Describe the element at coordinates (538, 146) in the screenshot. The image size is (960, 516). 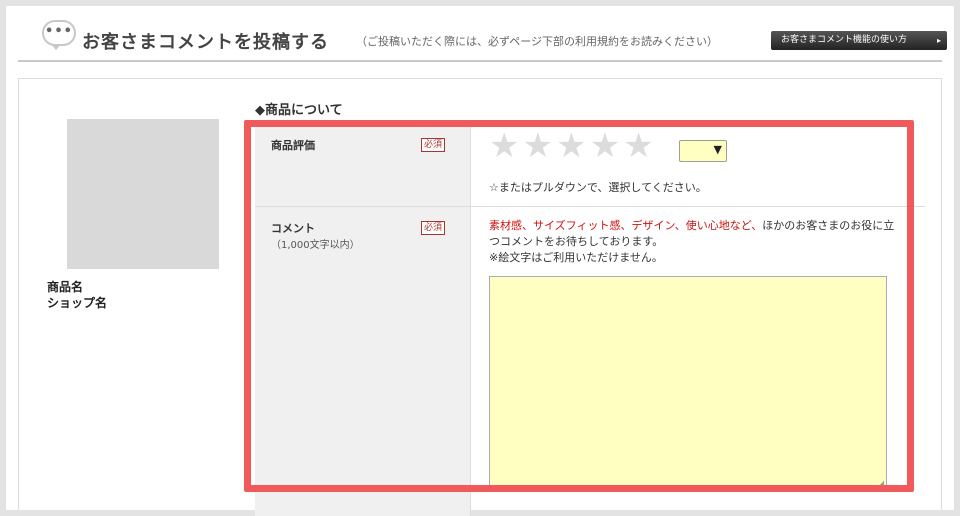
I see `star-icon-2: ★` at that location.